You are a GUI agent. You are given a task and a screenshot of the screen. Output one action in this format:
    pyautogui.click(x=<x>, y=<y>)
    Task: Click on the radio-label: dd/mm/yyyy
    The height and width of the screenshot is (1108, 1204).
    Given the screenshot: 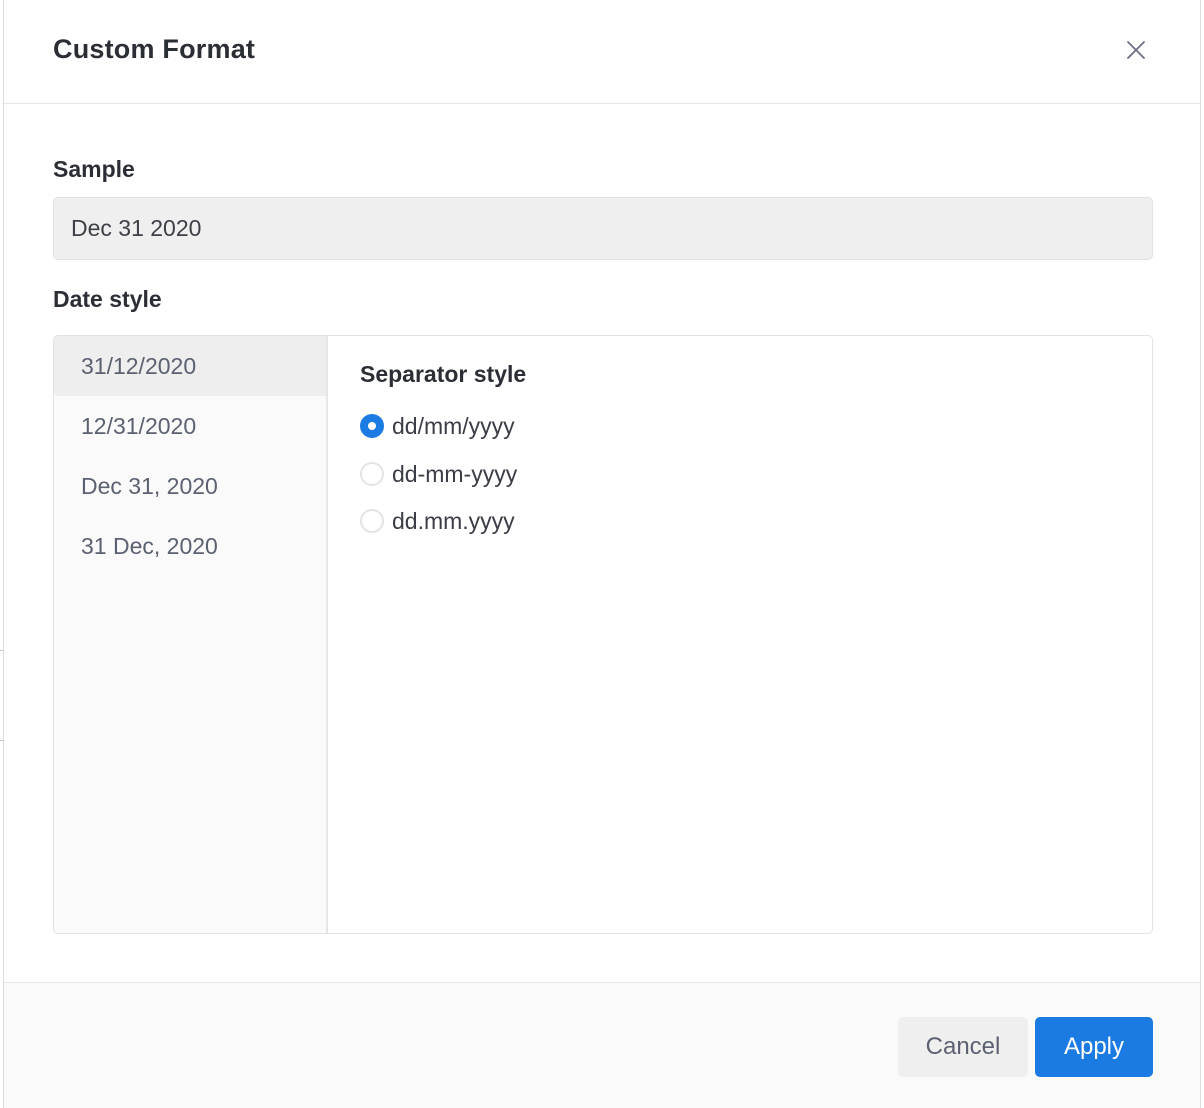 What is the action you would take?
    pyautogui.click(x=453, y=425)
    